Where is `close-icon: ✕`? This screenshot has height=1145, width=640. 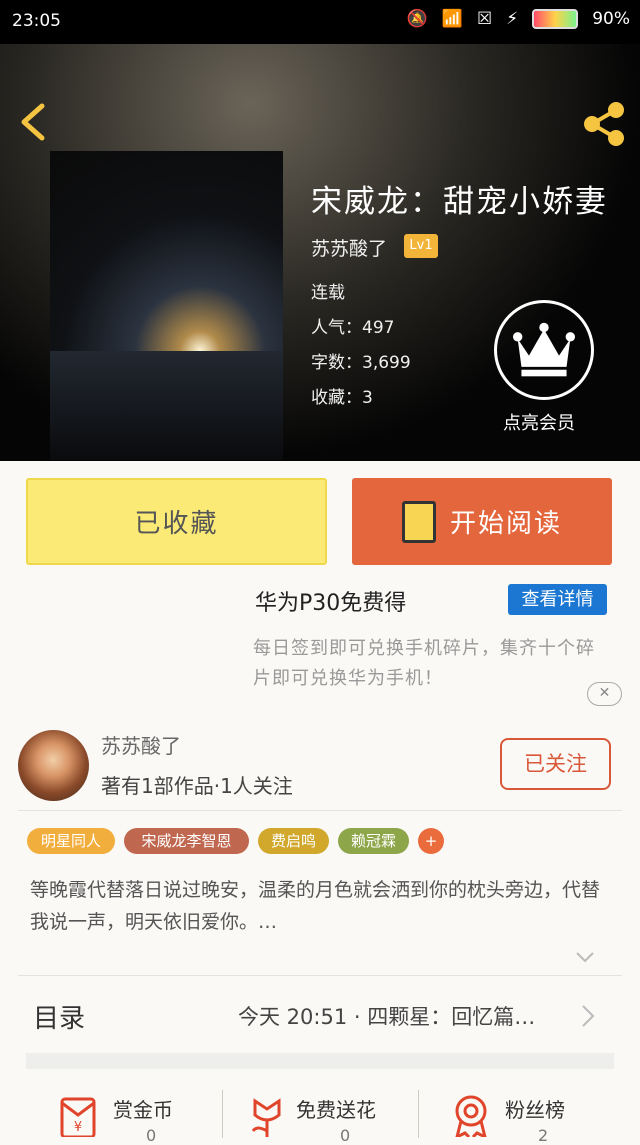
close-icon: ✕ is located at coordinates (604, 694).